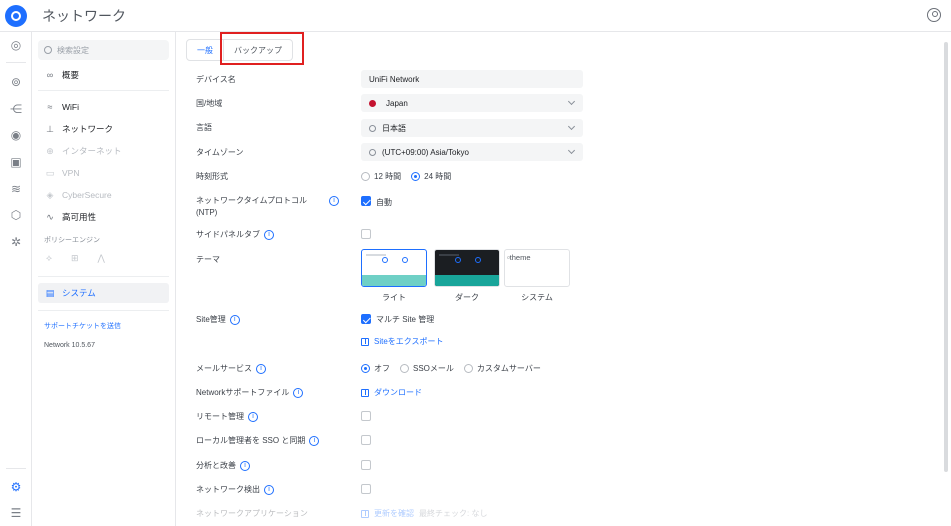  I want to click on side-panel-tab-checkbox, so click(366, 234).